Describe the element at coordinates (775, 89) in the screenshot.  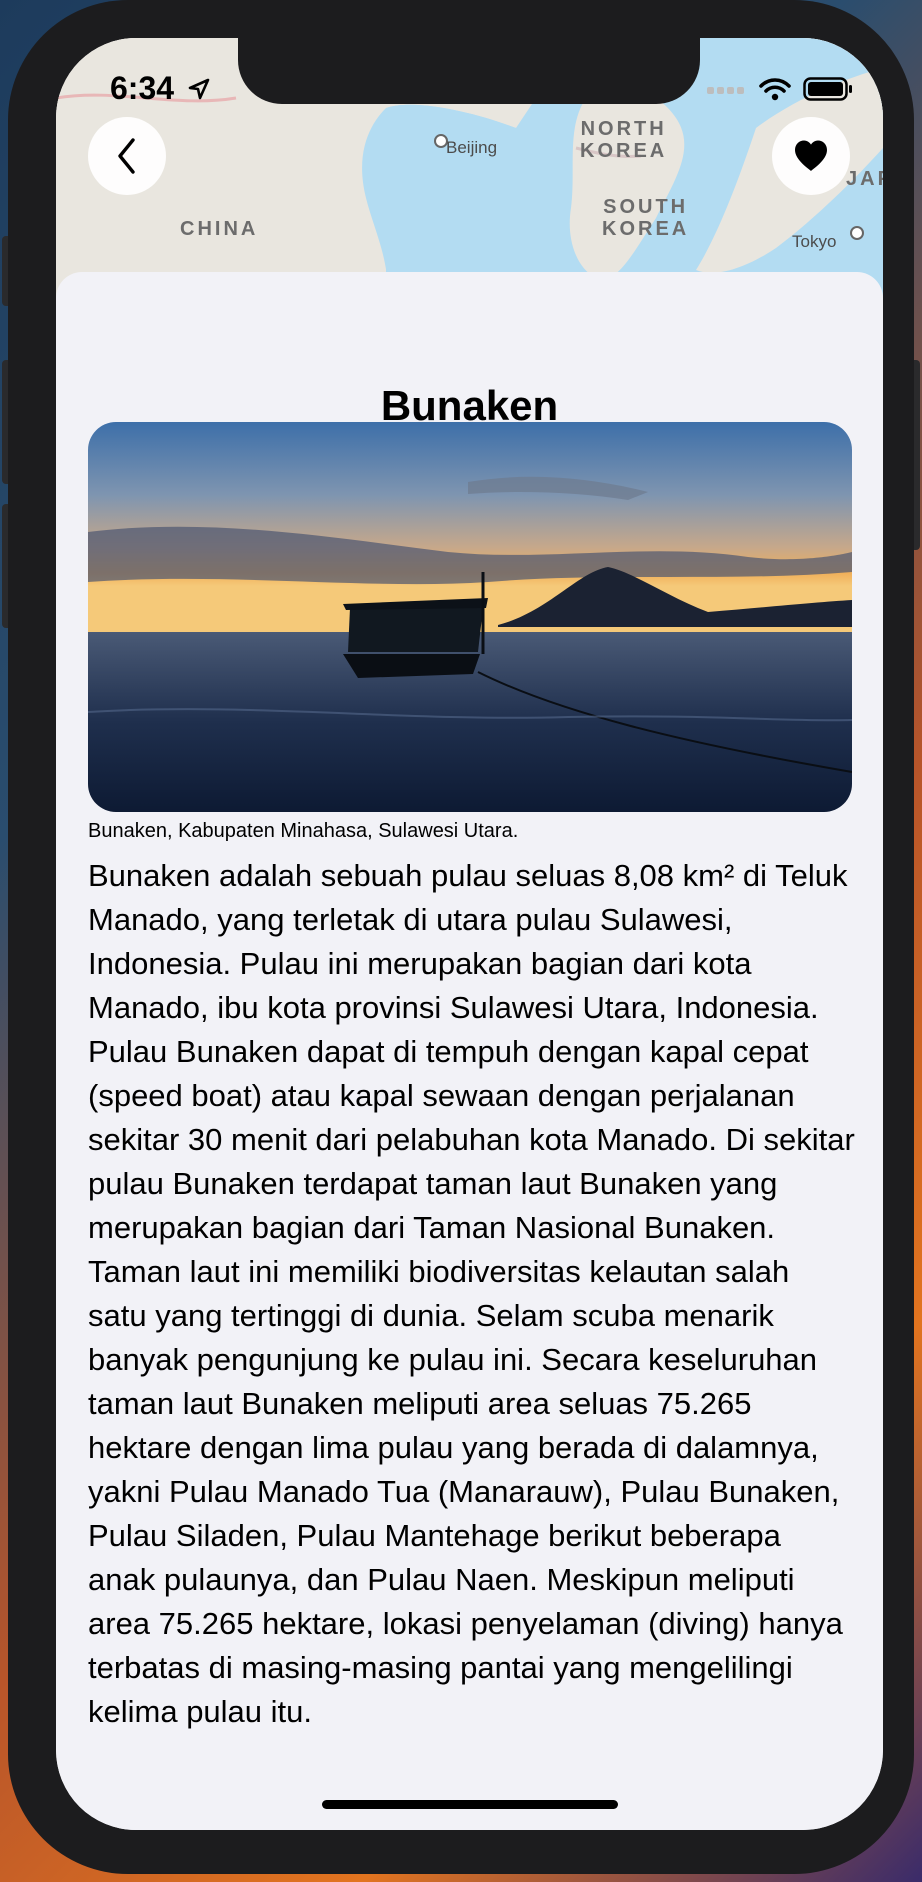
I see `wifi-icon` at that location.